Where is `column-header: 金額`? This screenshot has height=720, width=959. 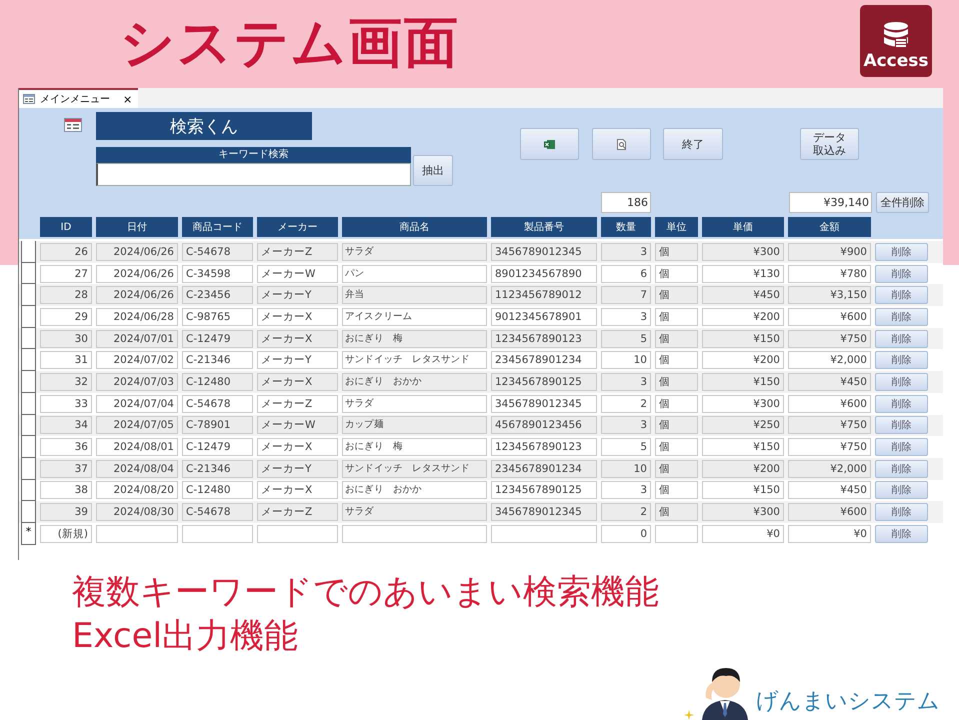 column-header: 金額 is located at coordinates (829, 227).